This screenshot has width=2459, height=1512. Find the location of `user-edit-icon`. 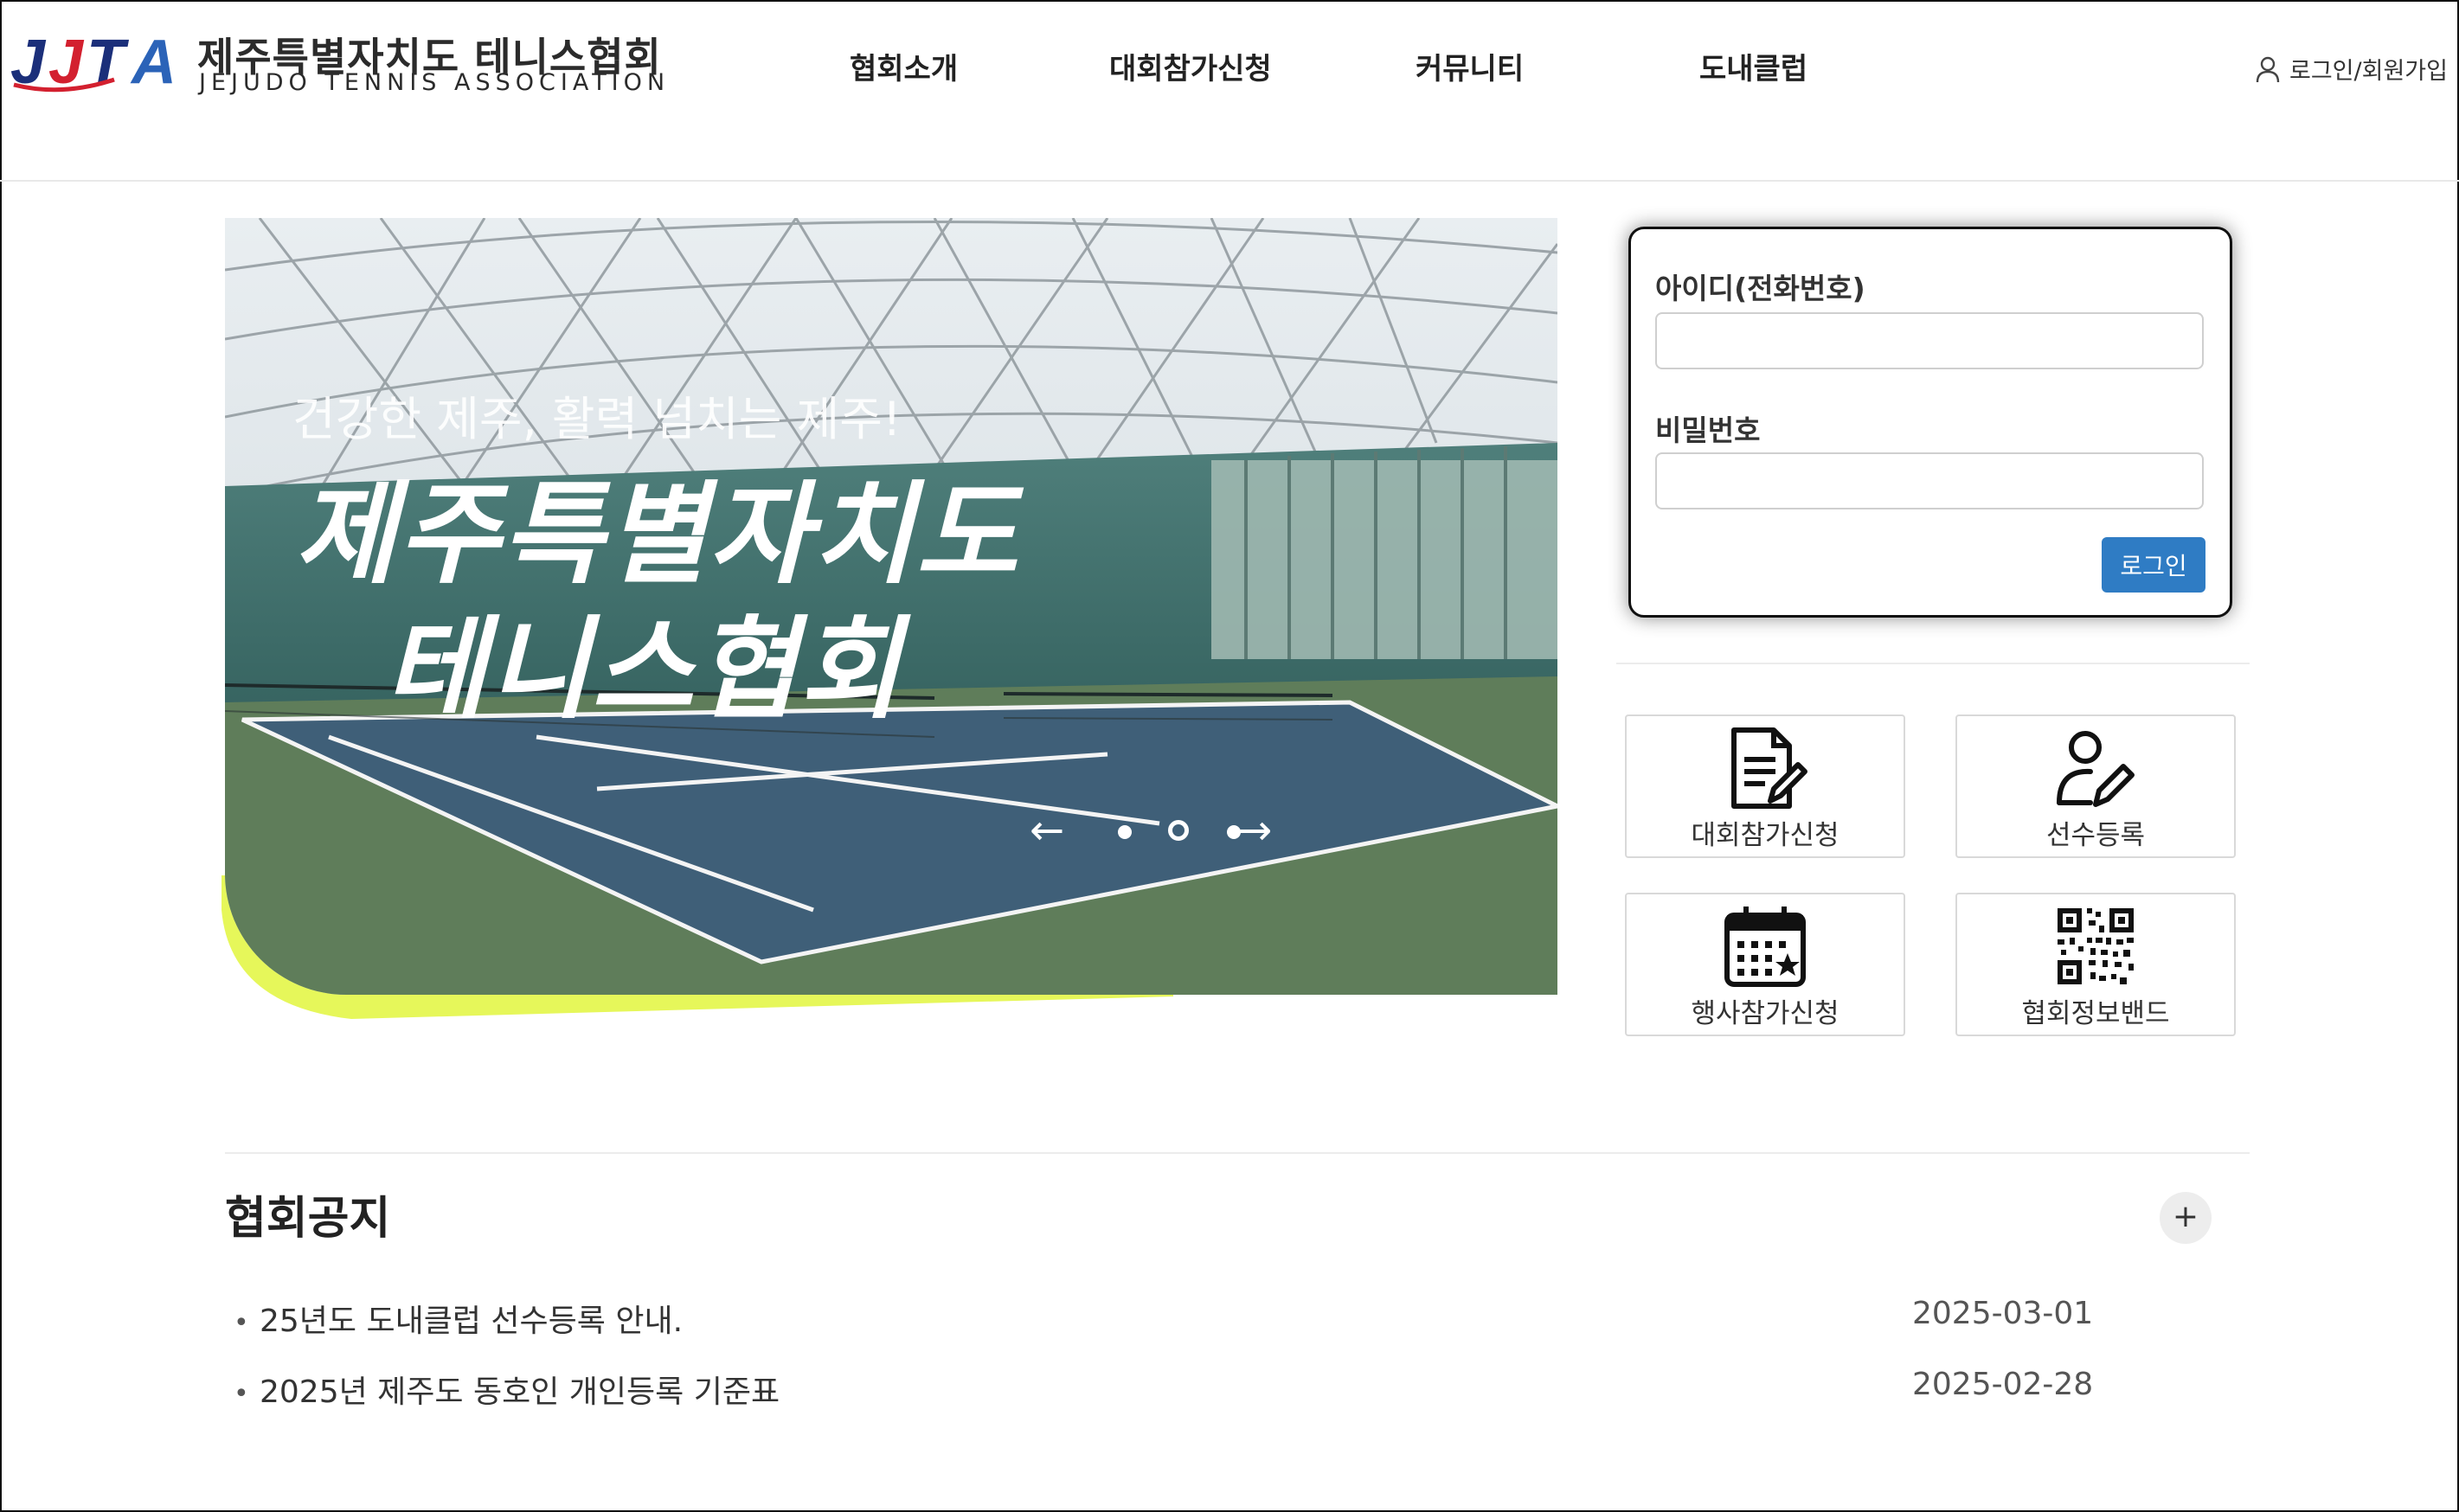

user-edit-icon is located at coordinates (2096, 769).